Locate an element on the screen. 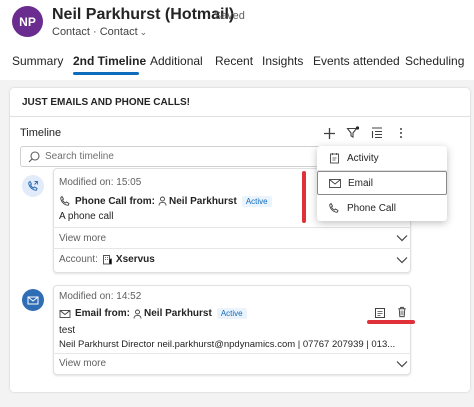 Image resolution: width=474 pixels, height=407 pixels. building-icon is located at coordinates (107, 260).